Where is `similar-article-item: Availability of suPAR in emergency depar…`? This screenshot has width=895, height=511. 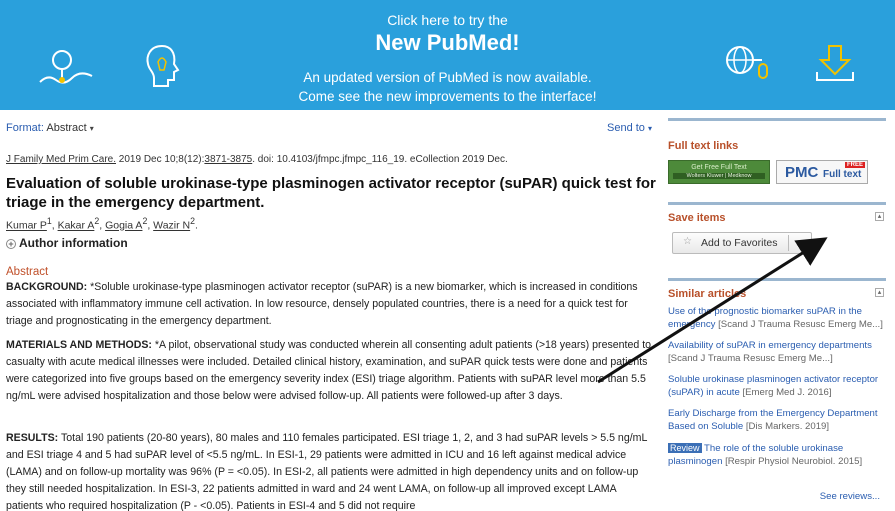 similar-article-item: Availability of suPAR in emergency depar… is located at coordinates (778, 352).